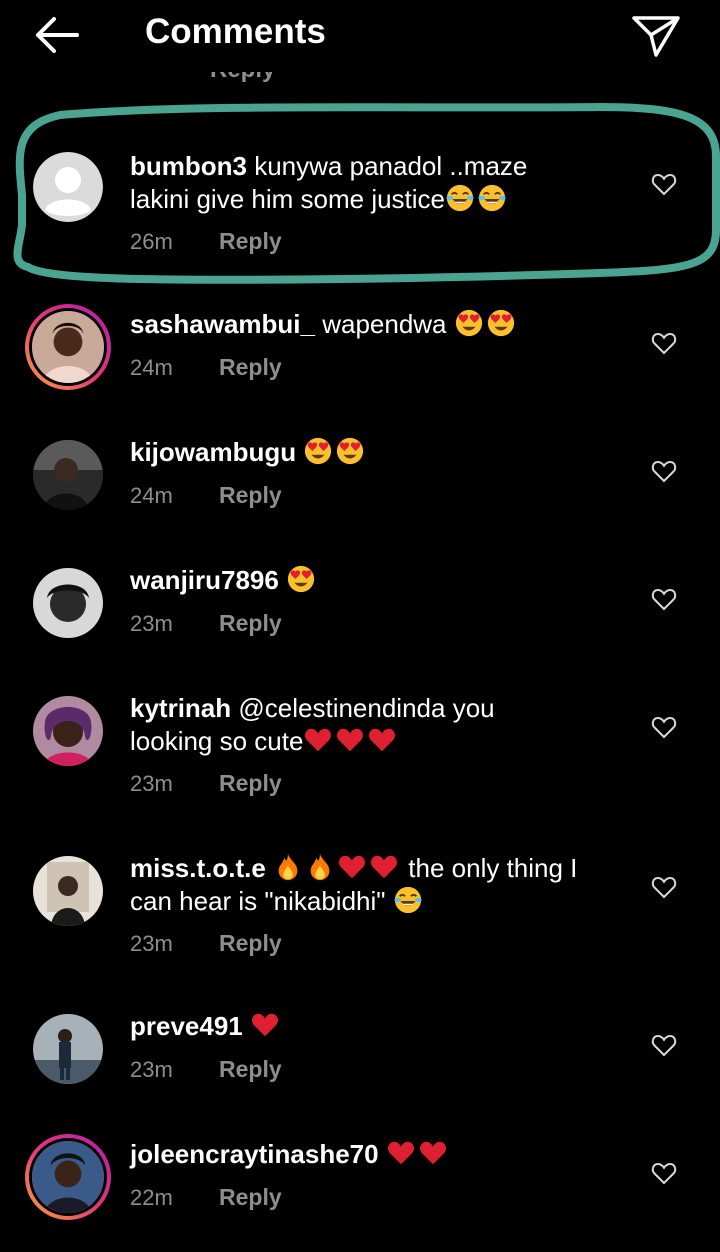  What do you see at coordinates (235, 31) in the screenshot?
I see `page-title: Comments` at bounding box center [235, 31].